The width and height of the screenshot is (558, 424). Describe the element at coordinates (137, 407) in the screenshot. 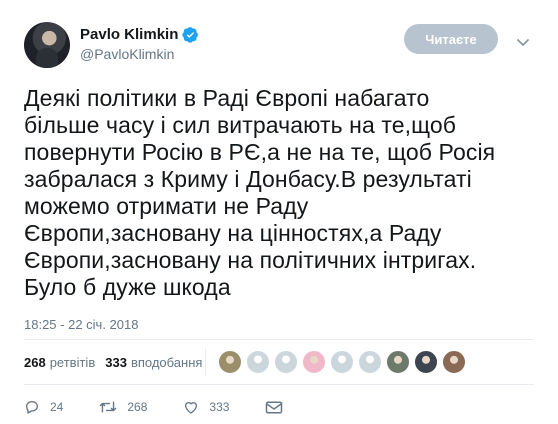

I see `retweet-count: 268` at that location.